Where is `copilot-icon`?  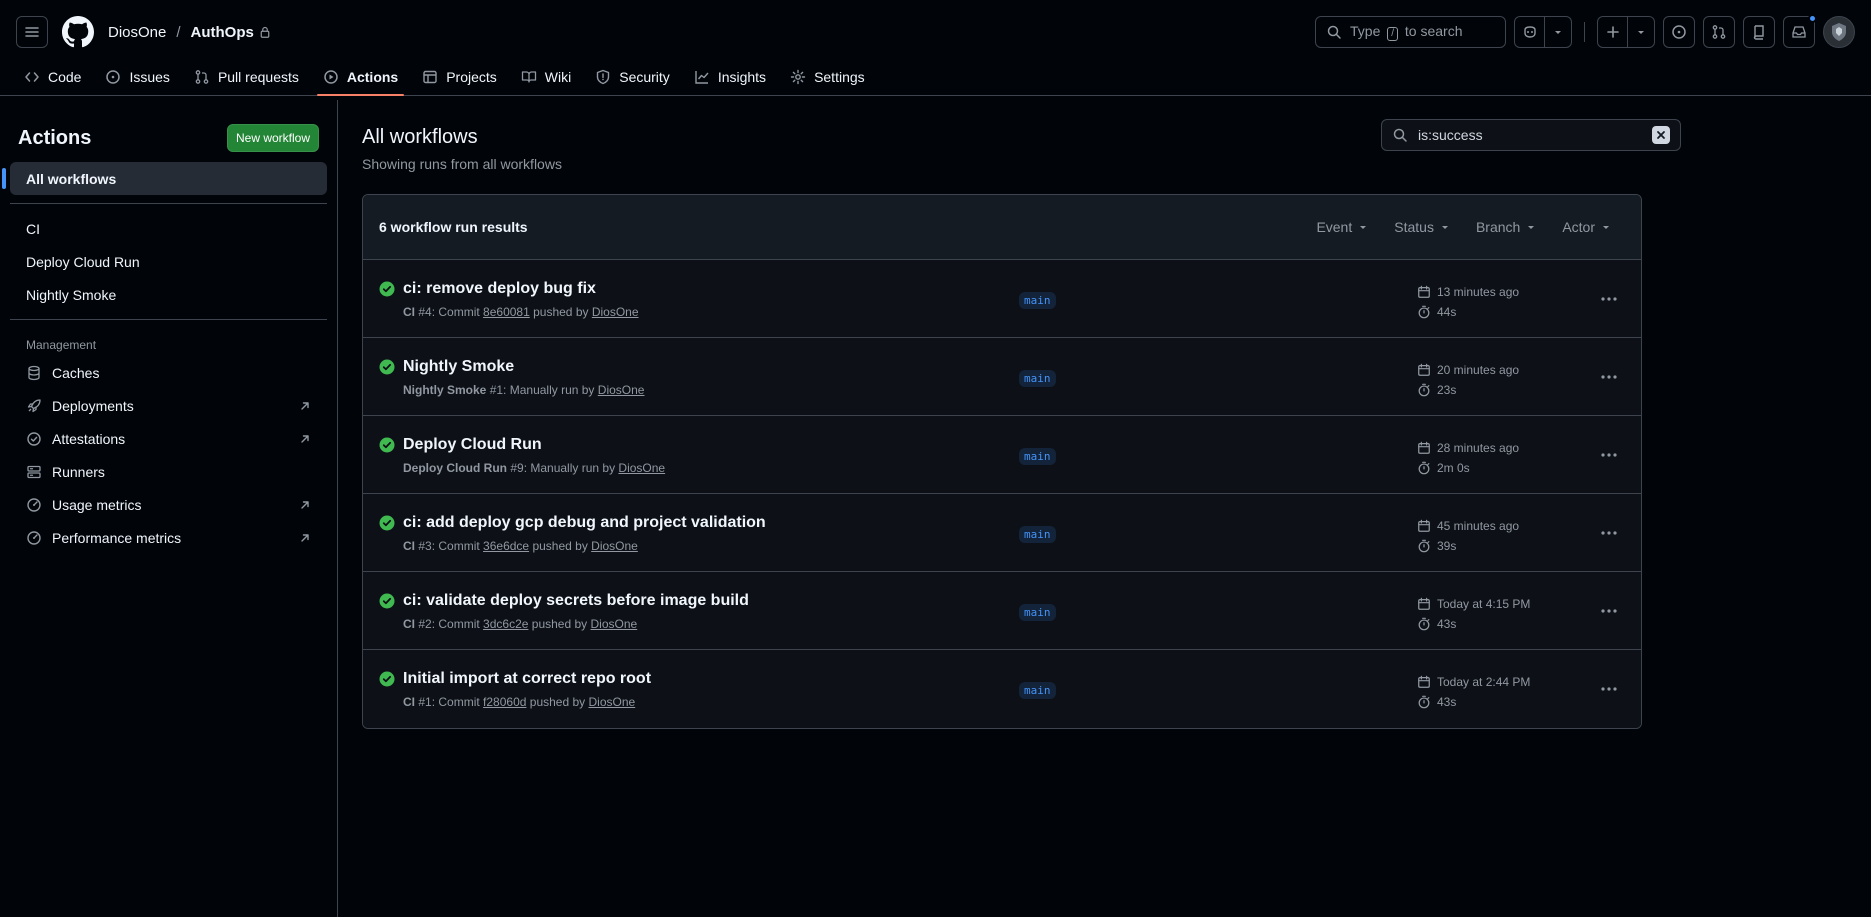
copilot-icon is located at coordinates (1530, 32).